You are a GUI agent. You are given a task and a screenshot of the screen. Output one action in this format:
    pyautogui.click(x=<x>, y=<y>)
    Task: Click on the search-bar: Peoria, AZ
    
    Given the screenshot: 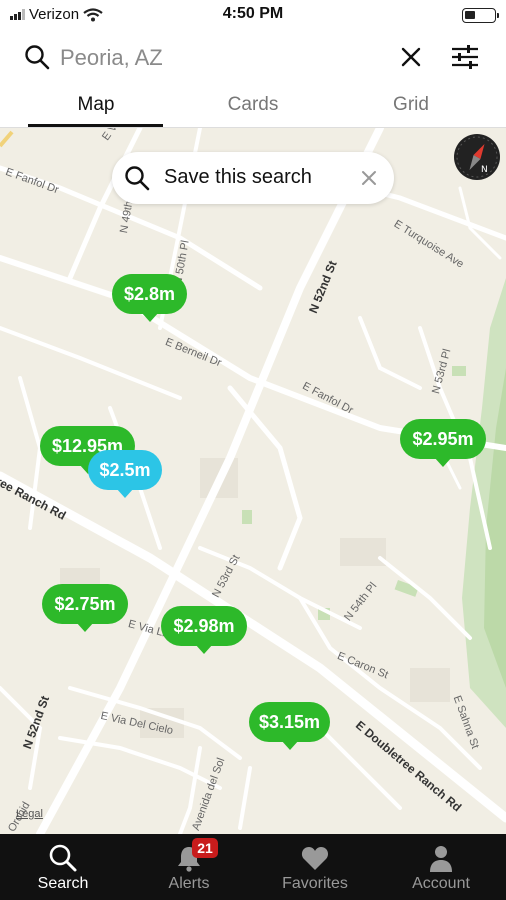 What is the action you would take?
    pyautogui.click(x=253, y=59)
    